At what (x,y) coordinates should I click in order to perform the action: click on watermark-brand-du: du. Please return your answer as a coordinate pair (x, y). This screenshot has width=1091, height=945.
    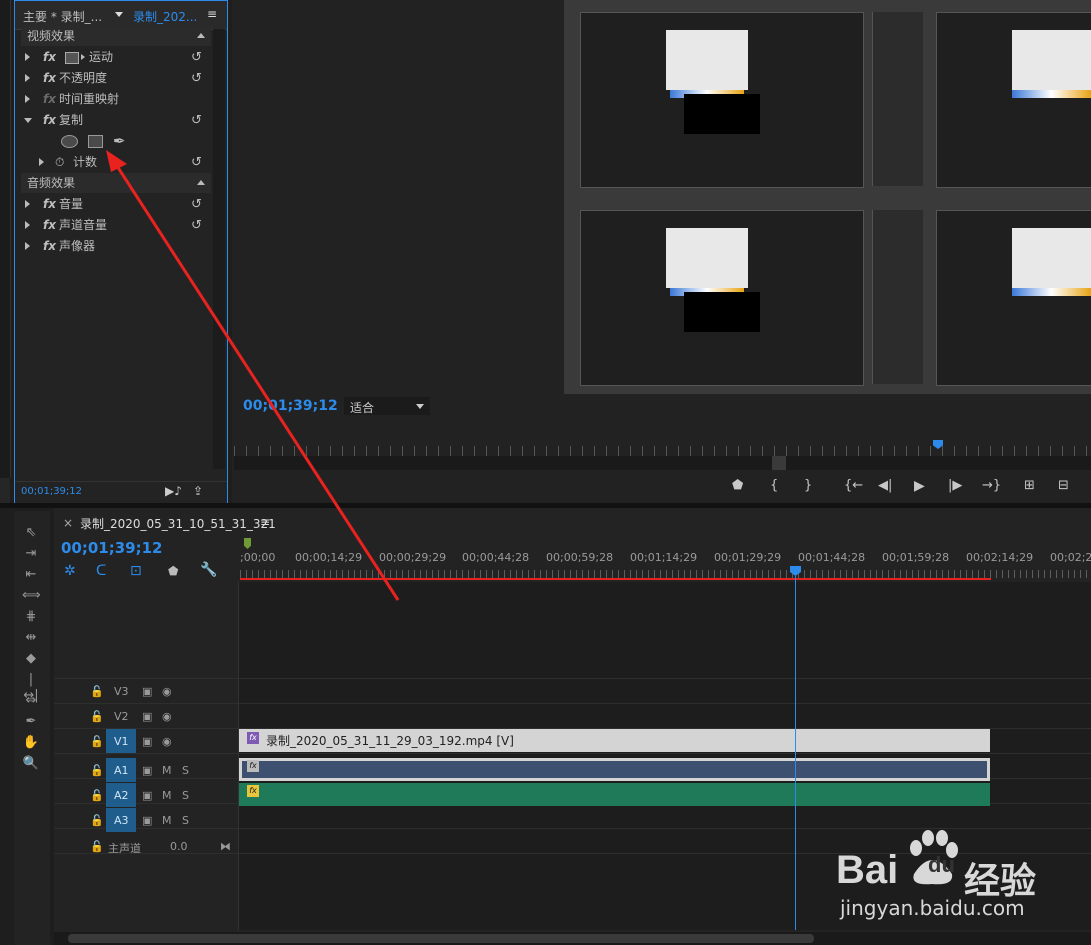
    Looking at the image, I should click on (941, 864).